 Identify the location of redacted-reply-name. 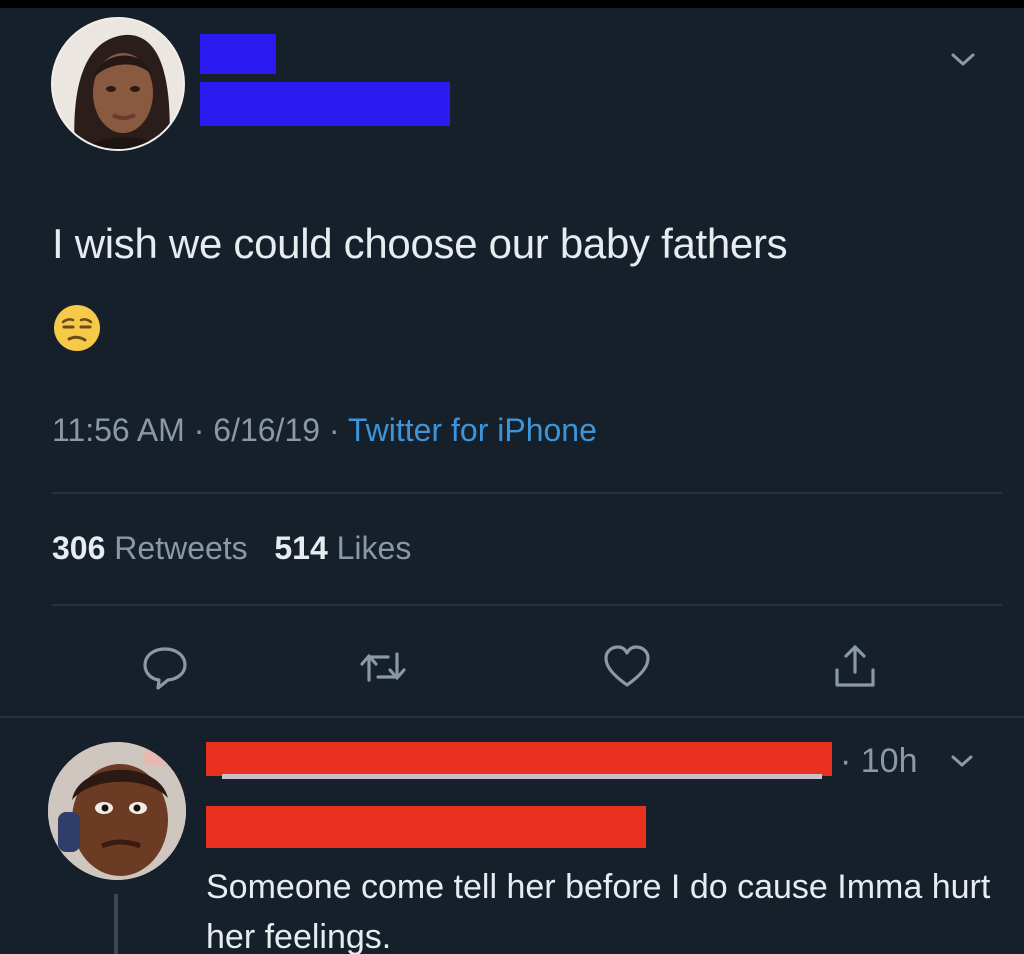
(519, 759).